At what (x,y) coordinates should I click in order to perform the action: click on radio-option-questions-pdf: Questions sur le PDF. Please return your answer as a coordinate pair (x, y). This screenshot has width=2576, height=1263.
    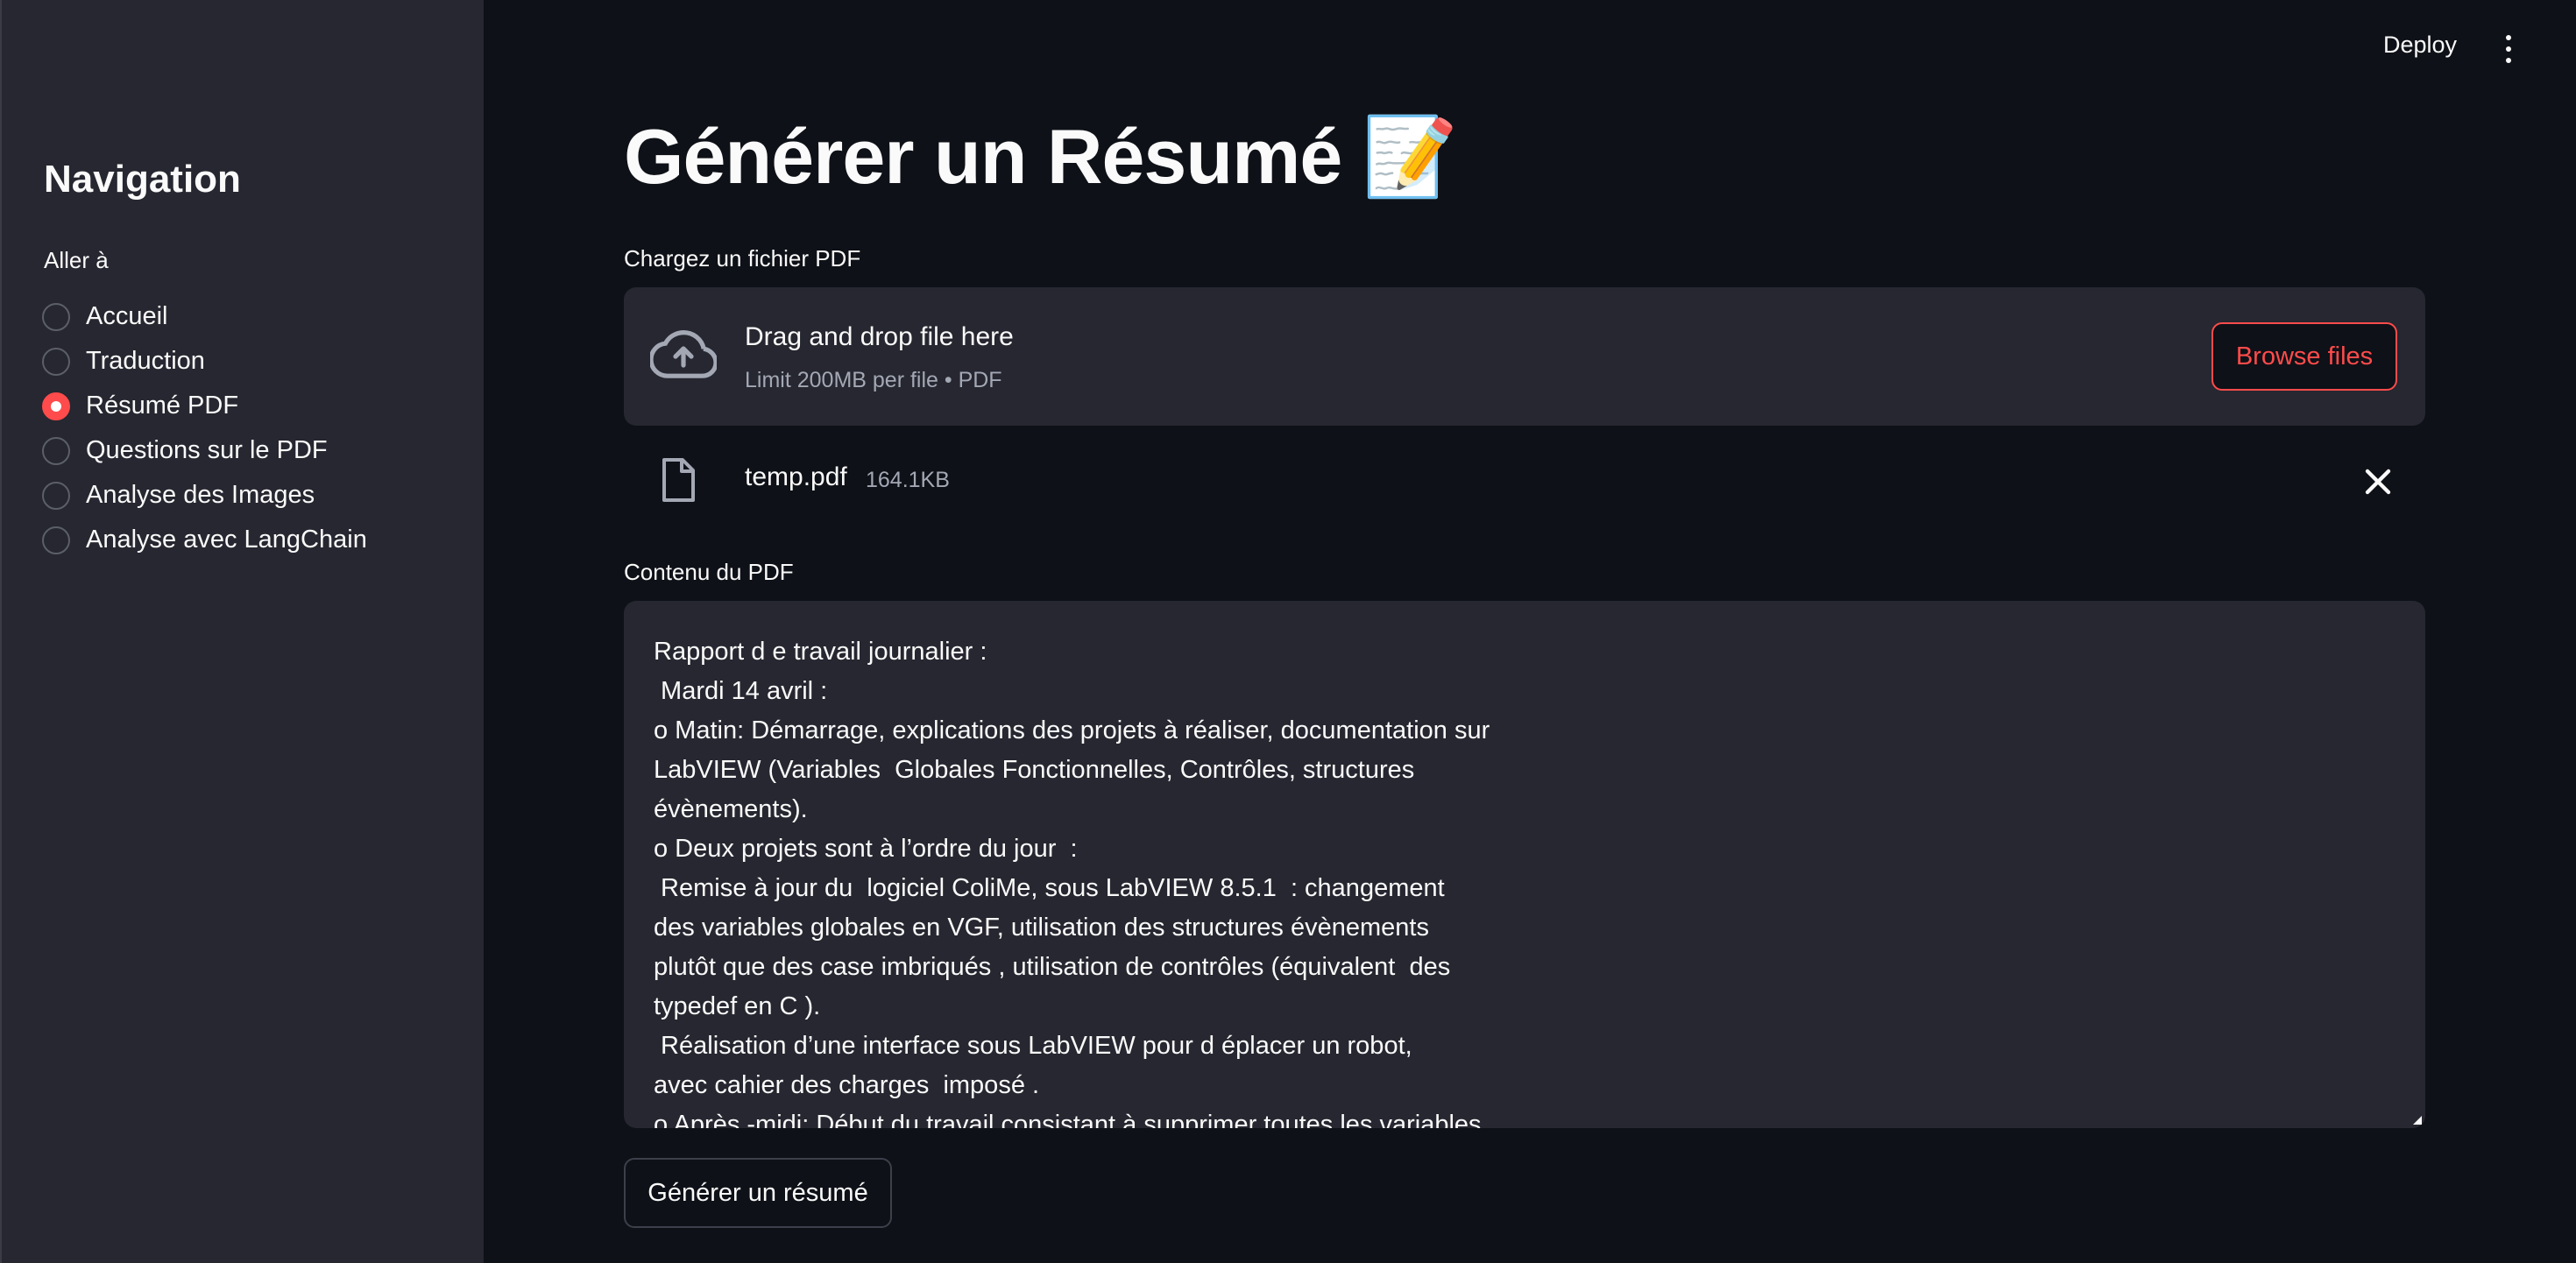
    Looking at the image, I should click on (204, 451).